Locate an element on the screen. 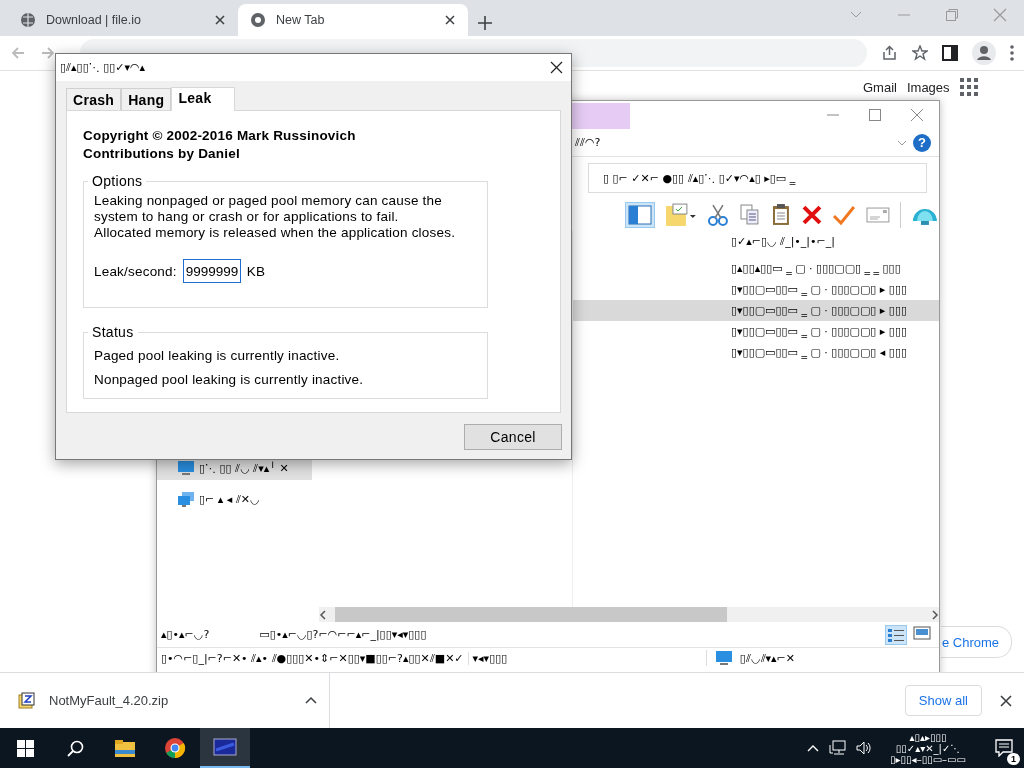  unit-label: KB is located at coordinates (256, 271).